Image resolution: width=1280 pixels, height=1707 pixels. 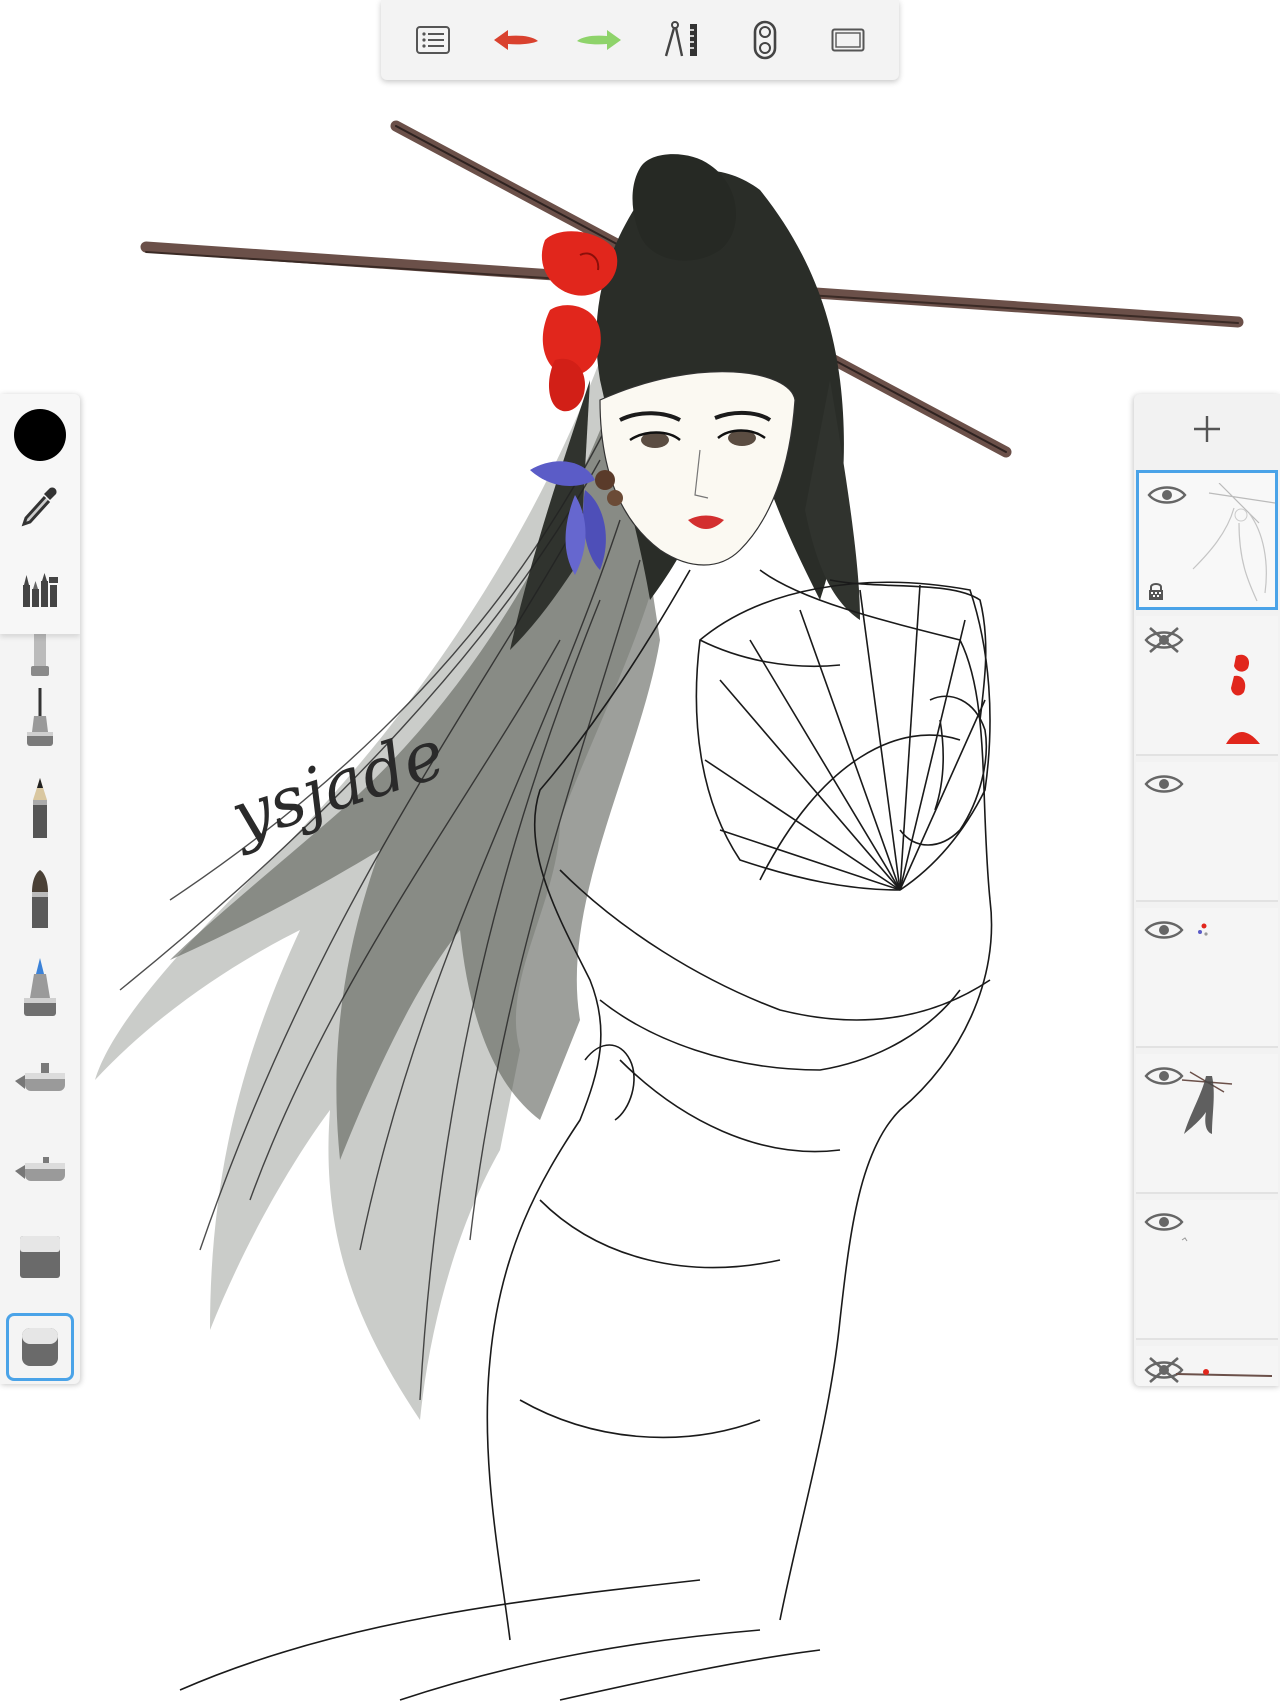 I want to click on list-icon, so click(x=432, y=40).